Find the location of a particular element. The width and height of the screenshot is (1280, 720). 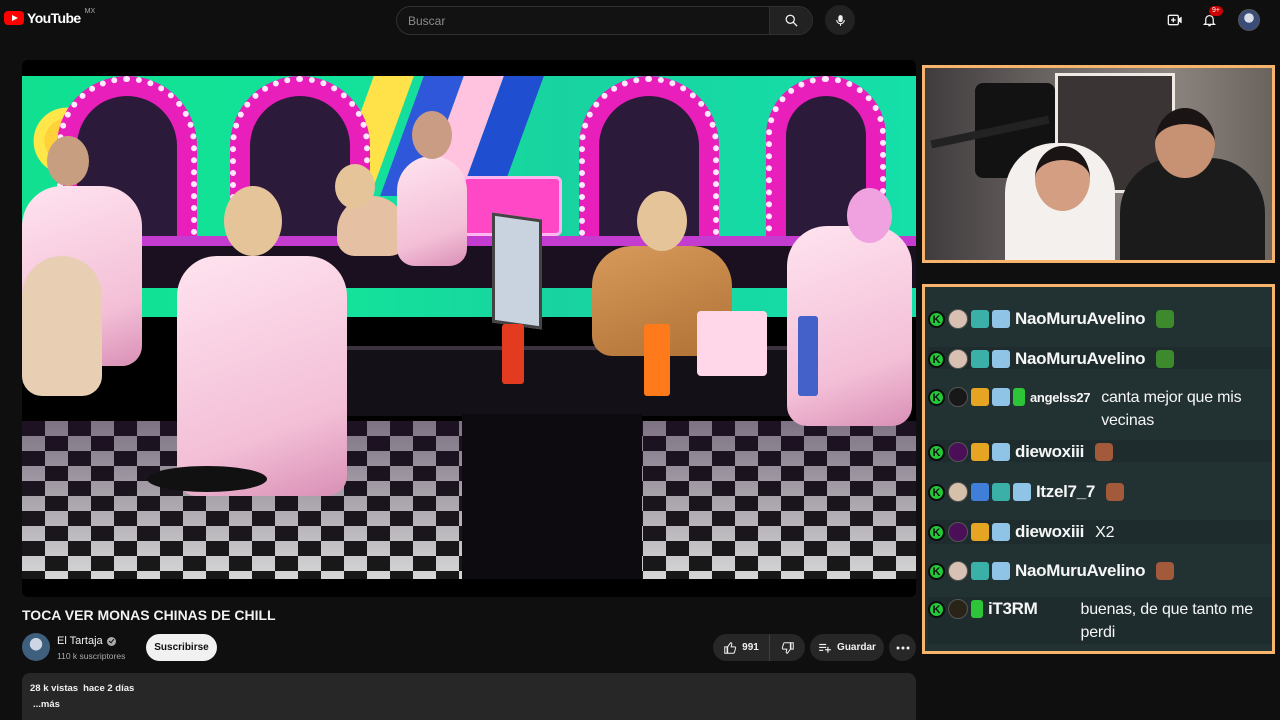

more-actions-button is located at coordinates (902, 647).